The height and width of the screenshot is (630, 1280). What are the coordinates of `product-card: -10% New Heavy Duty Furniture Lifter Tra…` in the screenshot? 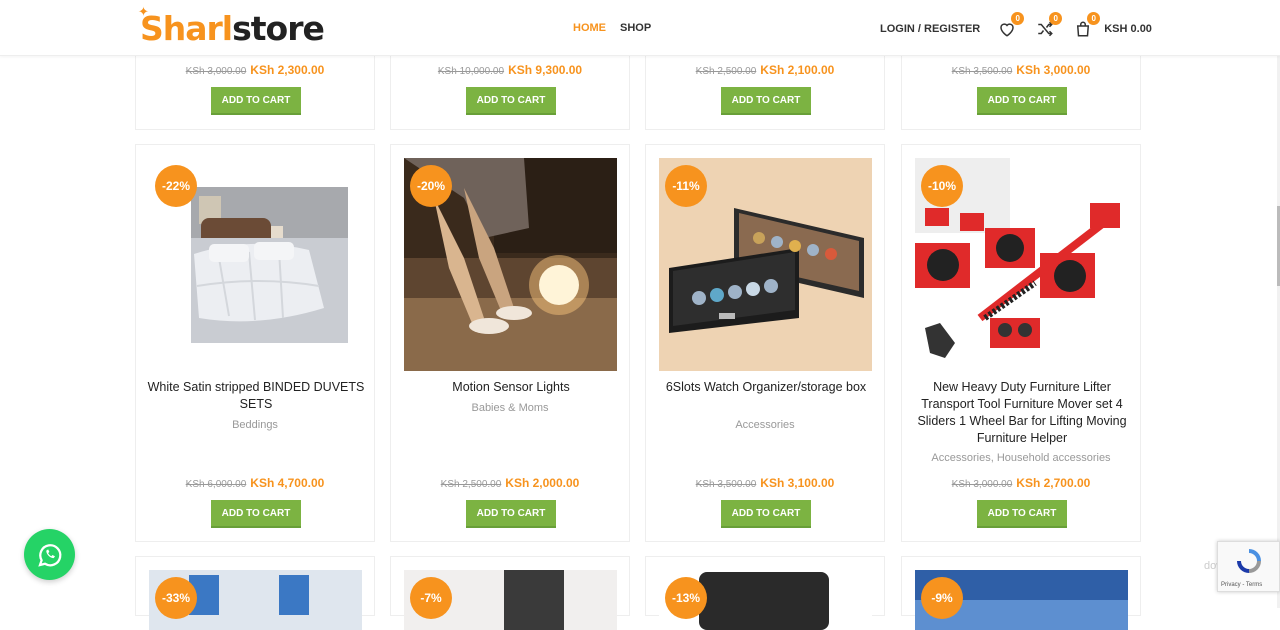 It's located at (1021, 343).